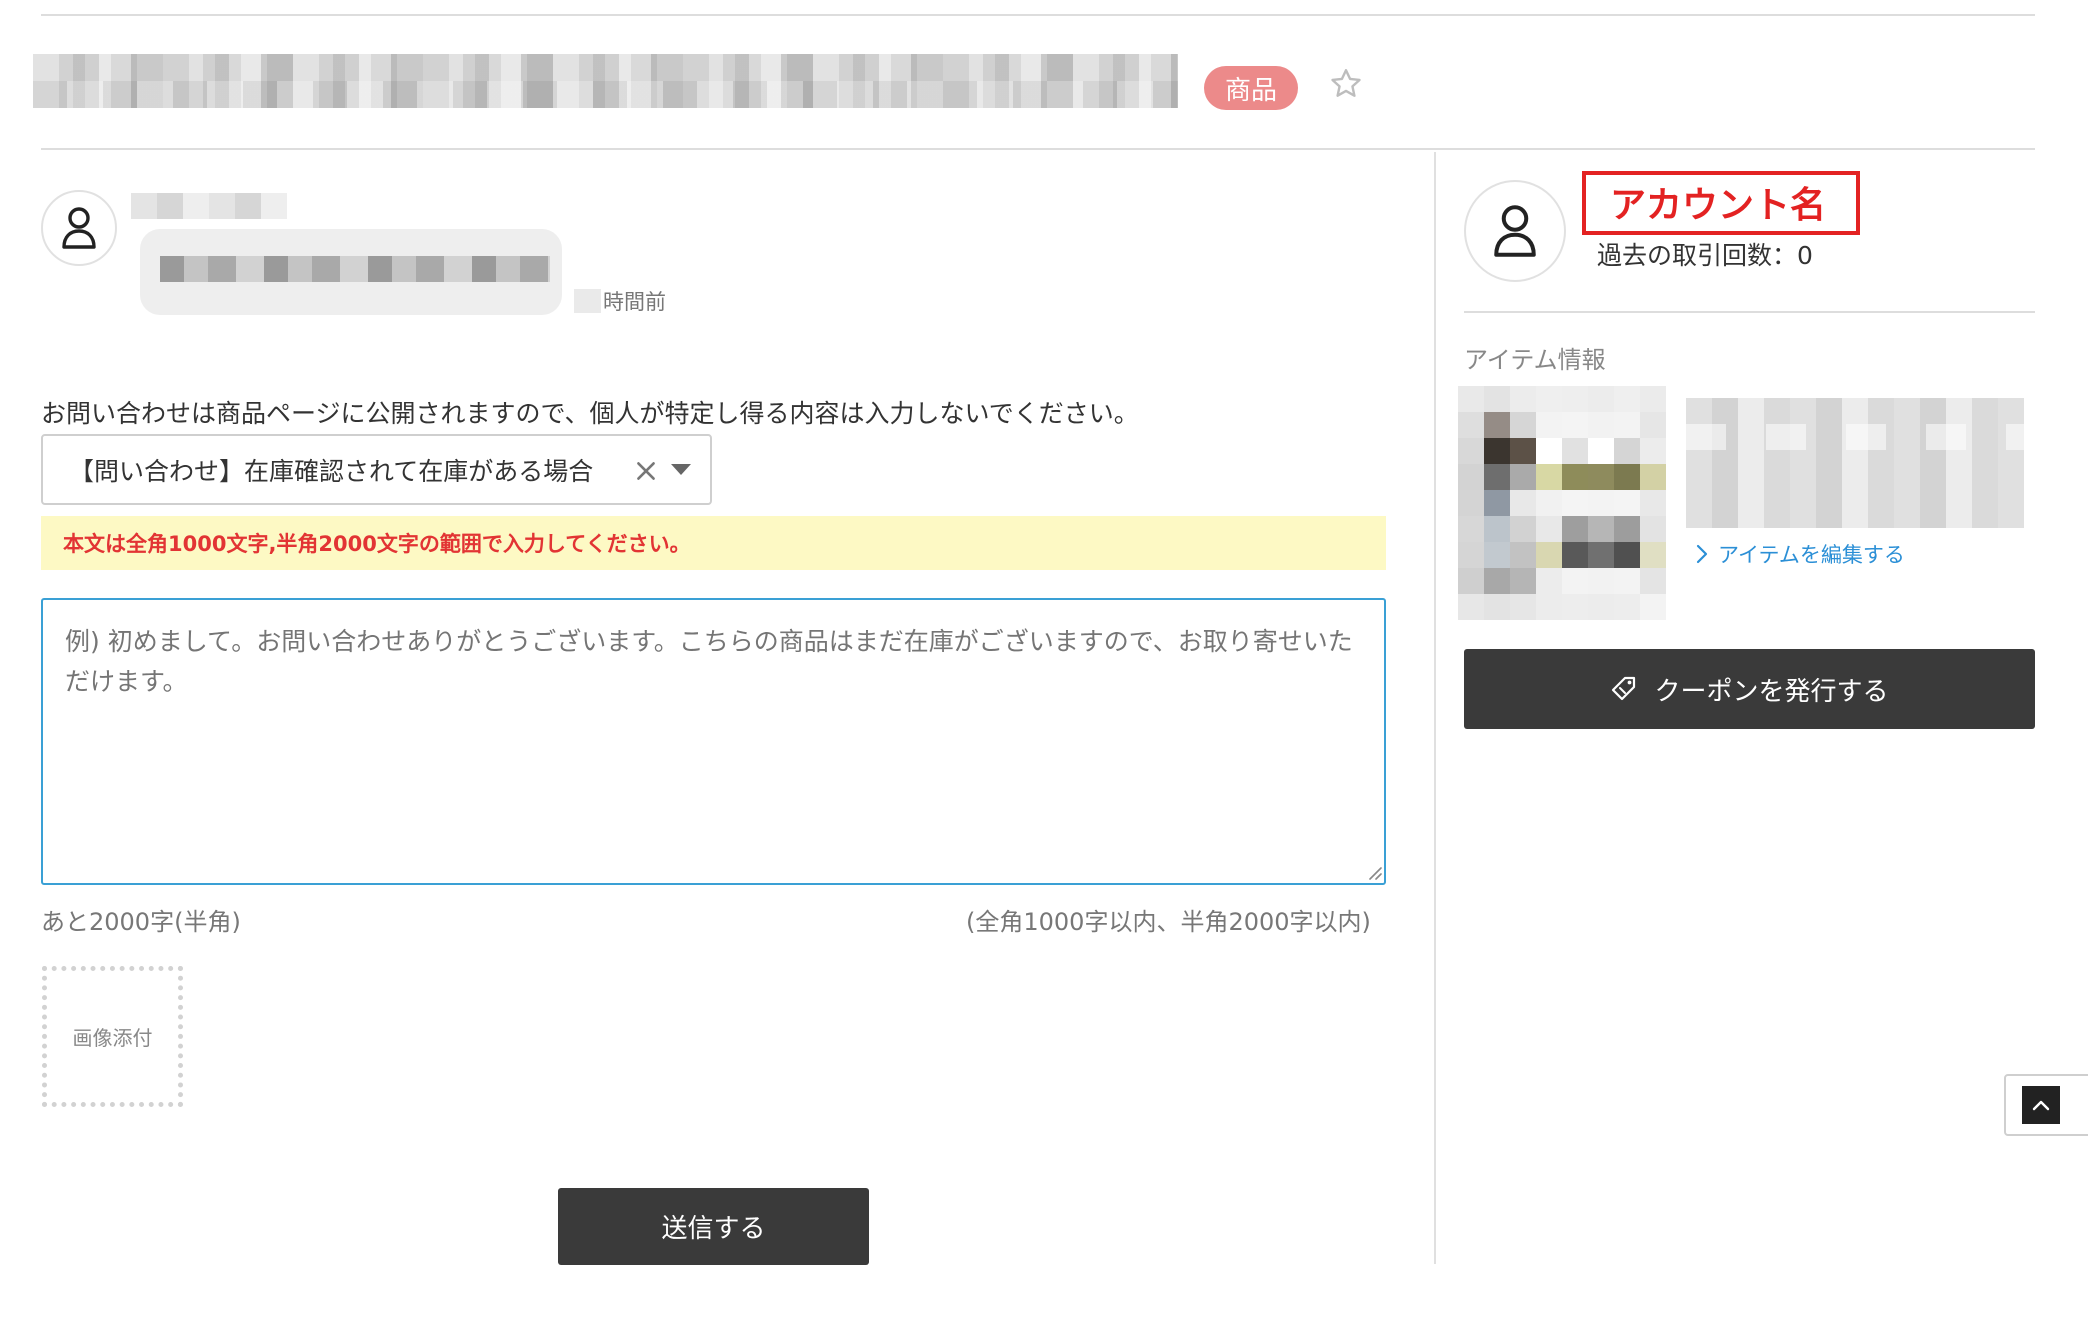 This screenshot has width=2088, height=1323. Describe the element at coordinates (1705, 255) in the screenshot. I see `trade-count: 過去の取引回数：0` at that location.